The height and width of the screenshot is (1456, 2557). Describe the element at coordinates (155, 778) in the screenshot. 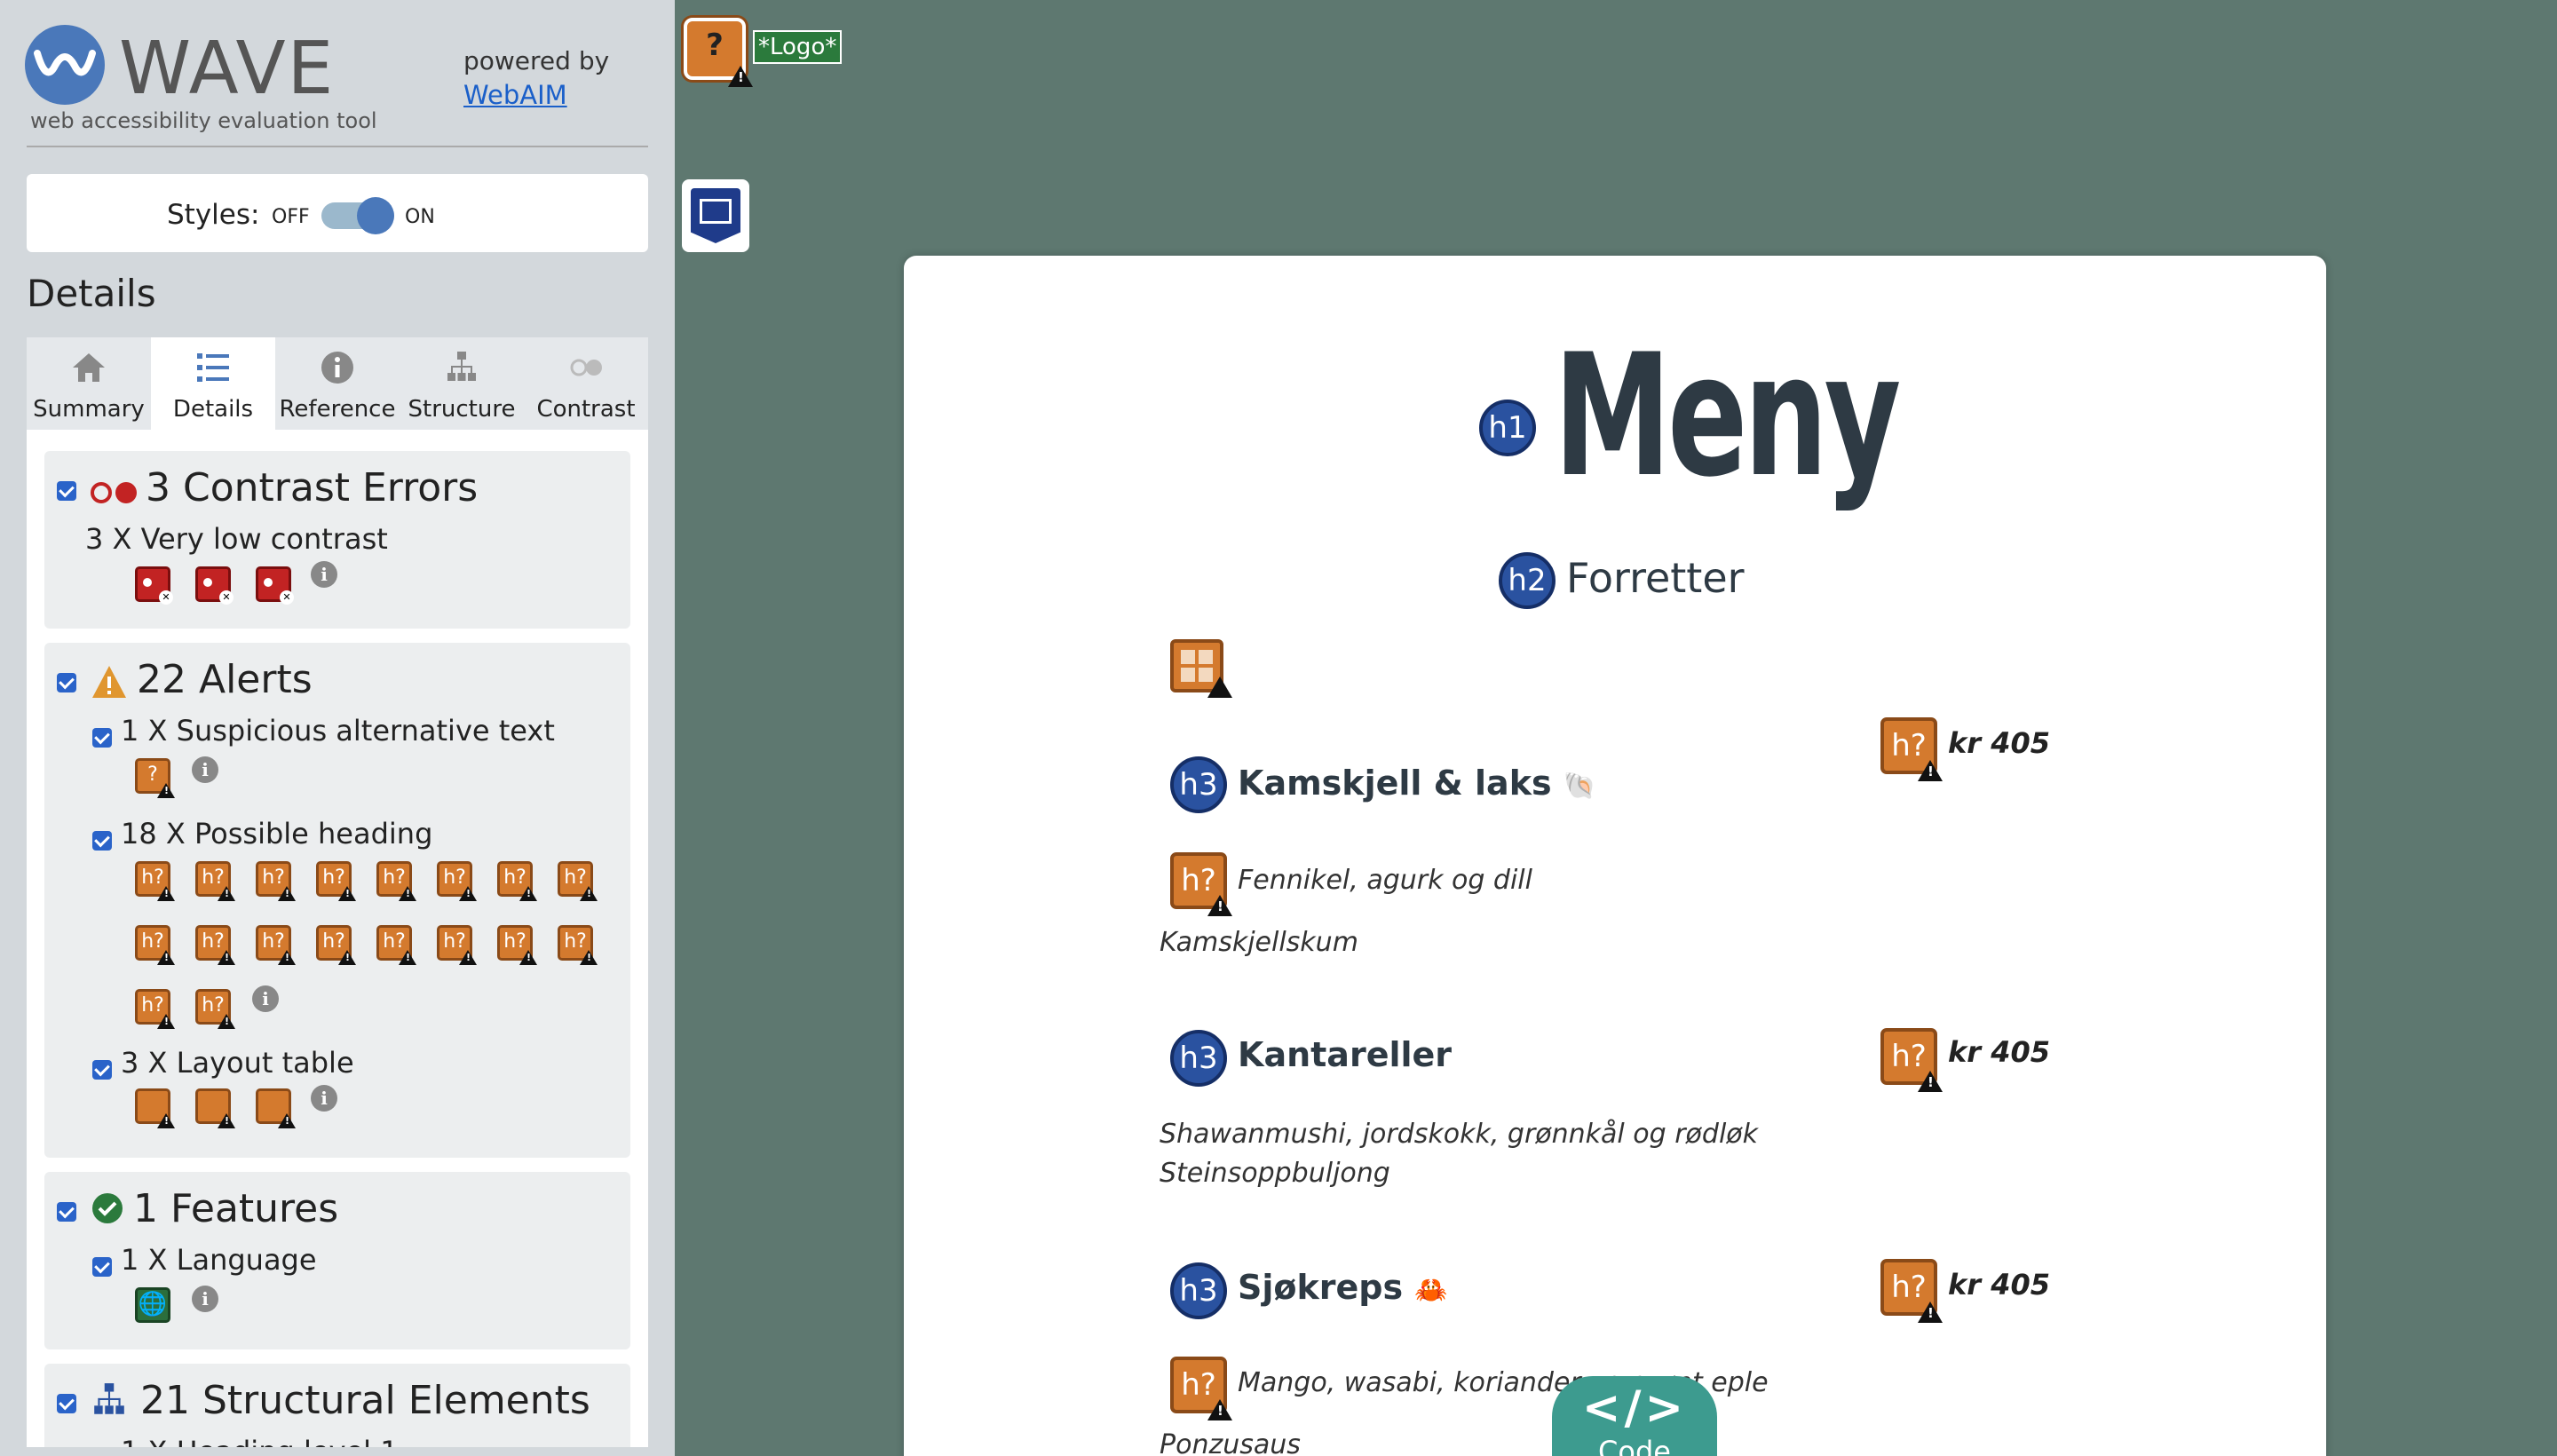

I see `suspicious-alt-icon: ?` at that location.